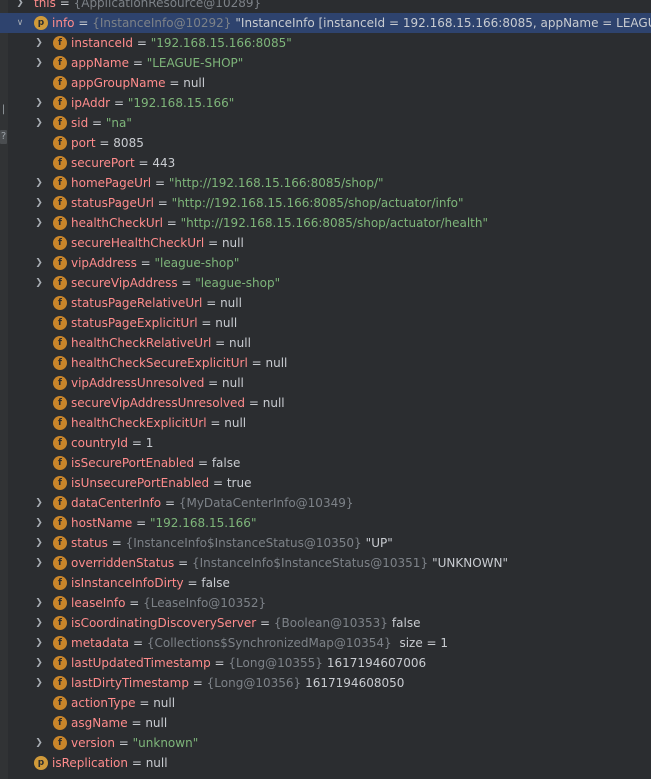  Describe the element at coordinates (141, 343) in the screenshot. I see `variable-name: healthCheckRelativeUrl` at that location.